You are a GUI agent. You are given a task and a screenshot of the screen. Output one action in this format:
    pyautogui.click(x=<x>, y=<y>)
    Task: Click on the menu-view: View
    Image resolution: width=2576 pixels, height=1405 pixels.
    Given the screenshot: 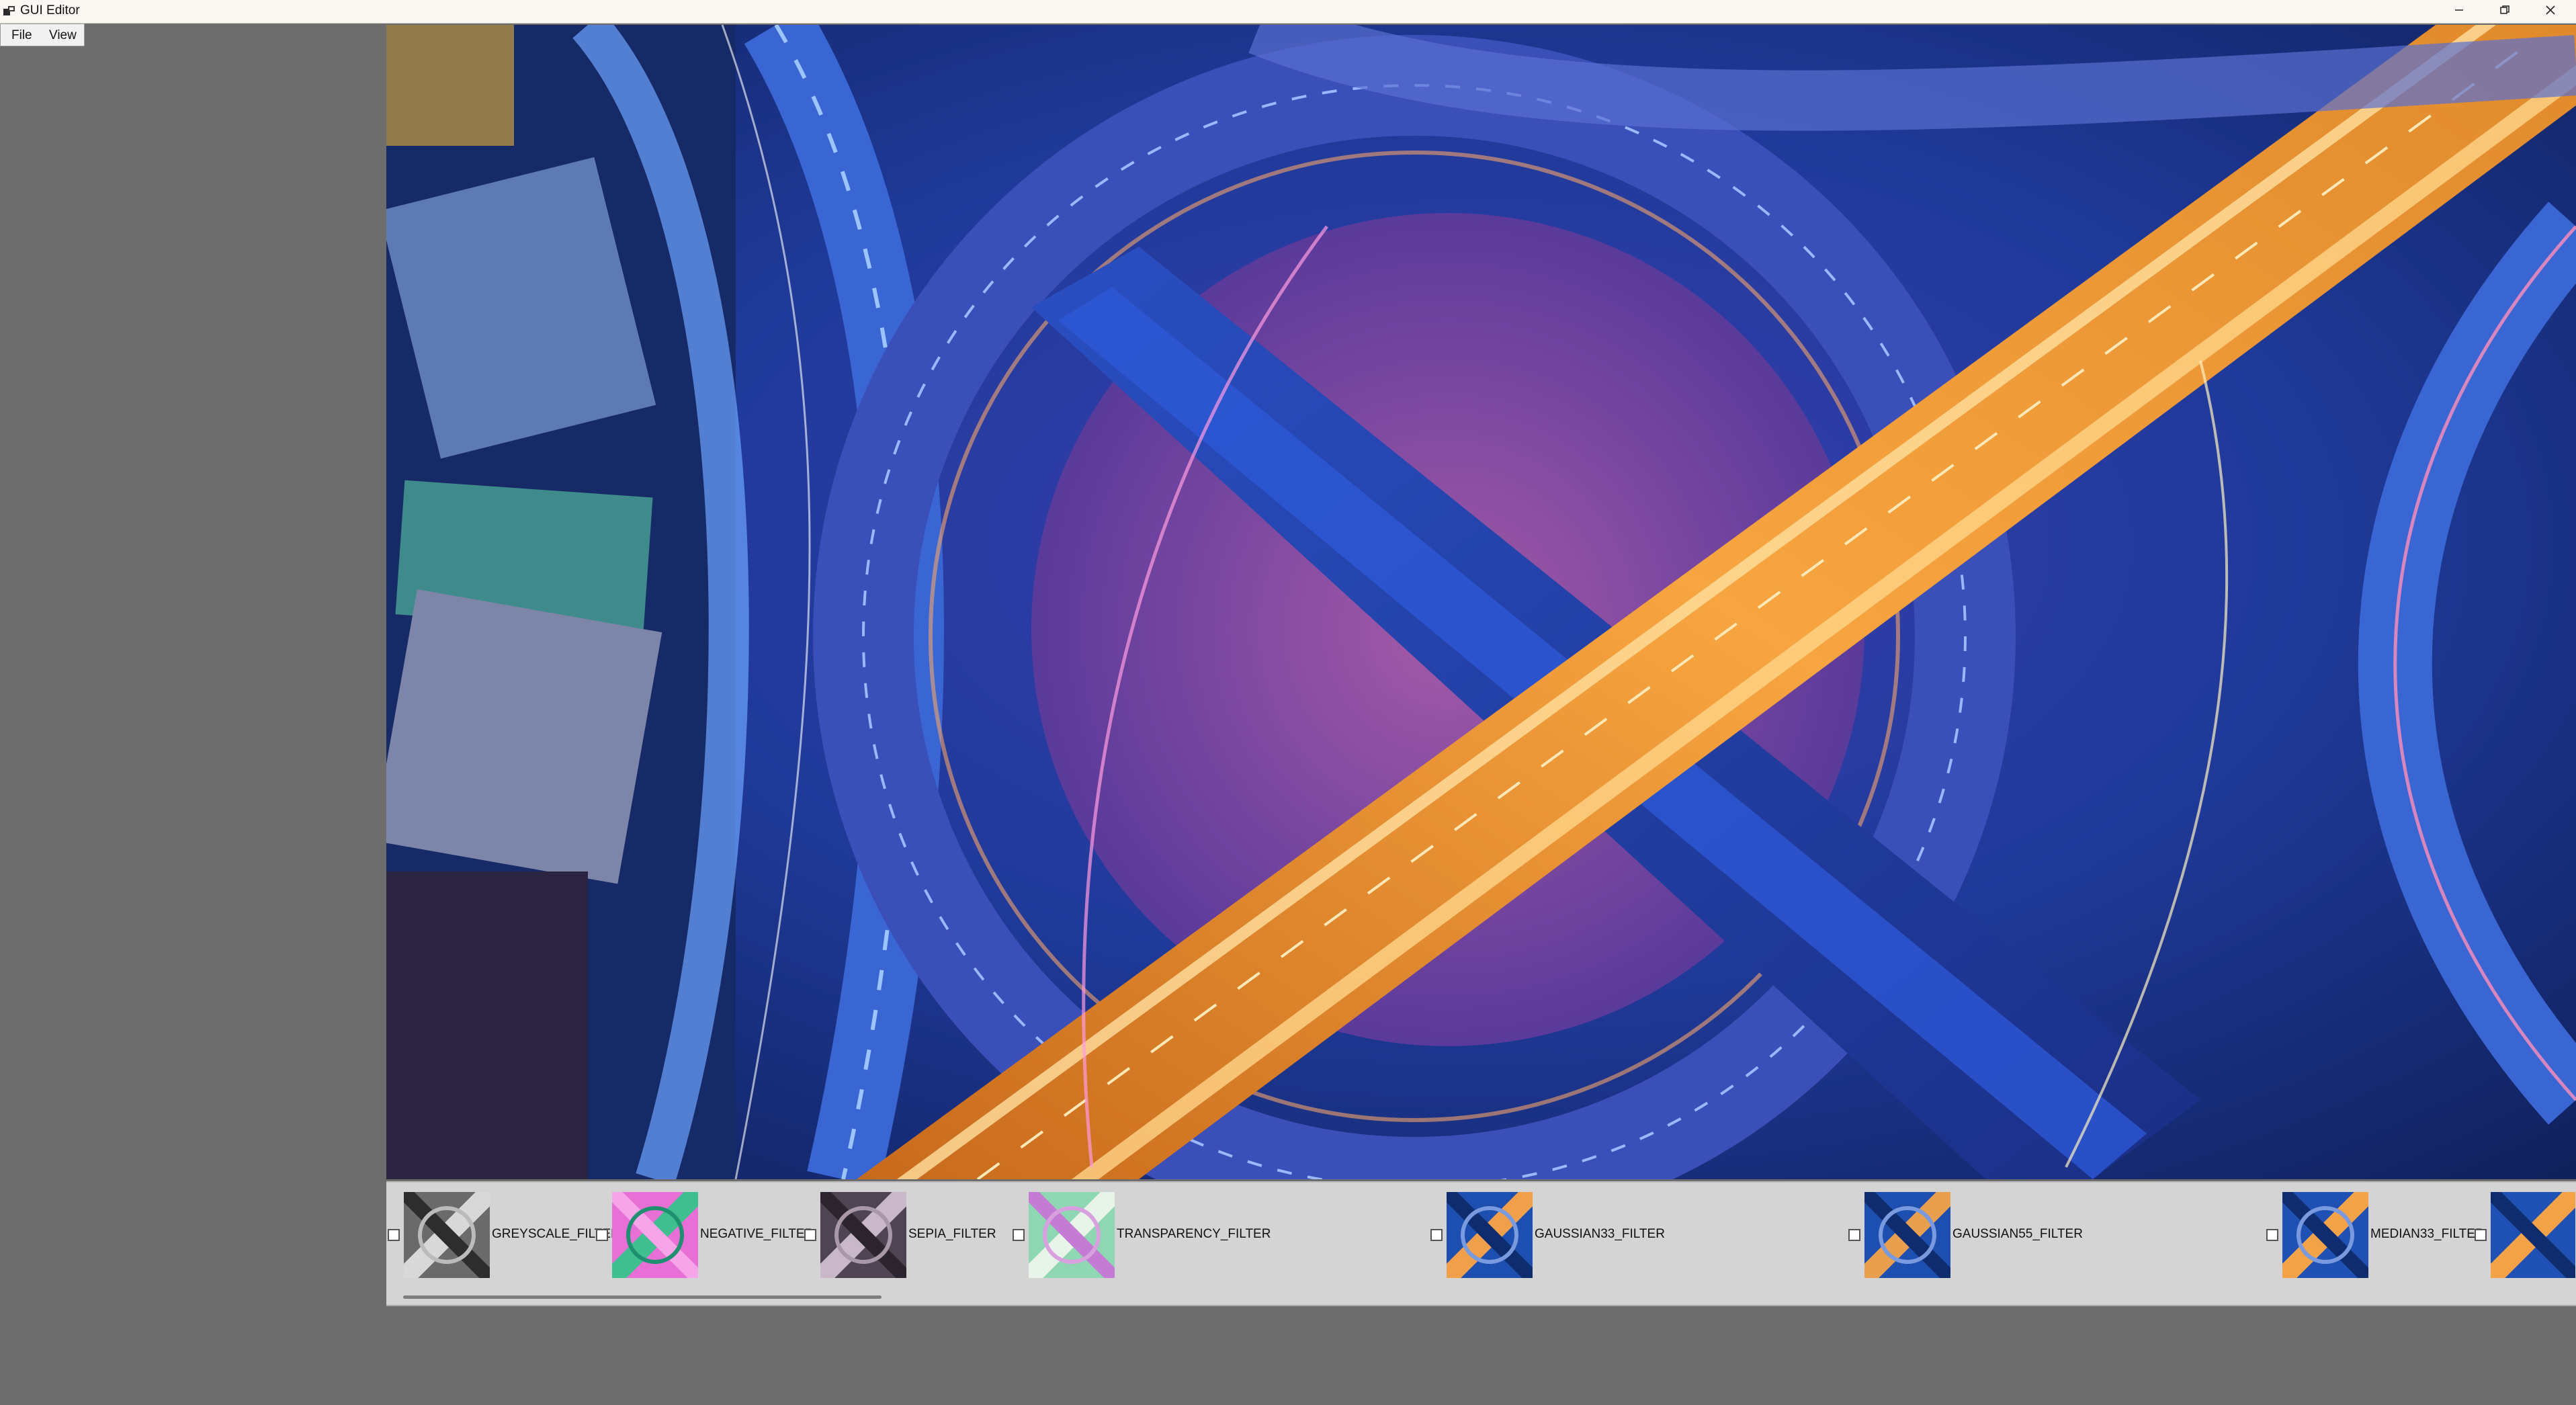 What is the action you would take?
    pyautogui.click(x=63, y=35)
    